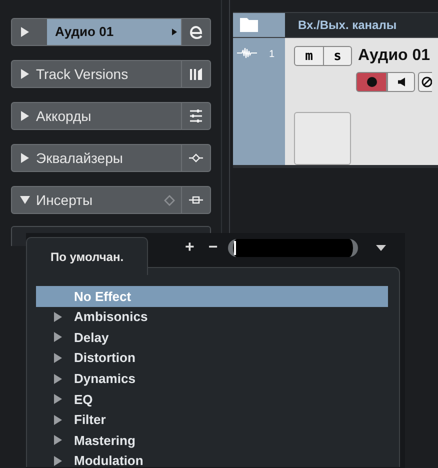  Describe the element at coordinates (196, 116) in the screenshot. I see `sliders-icon` at that location.